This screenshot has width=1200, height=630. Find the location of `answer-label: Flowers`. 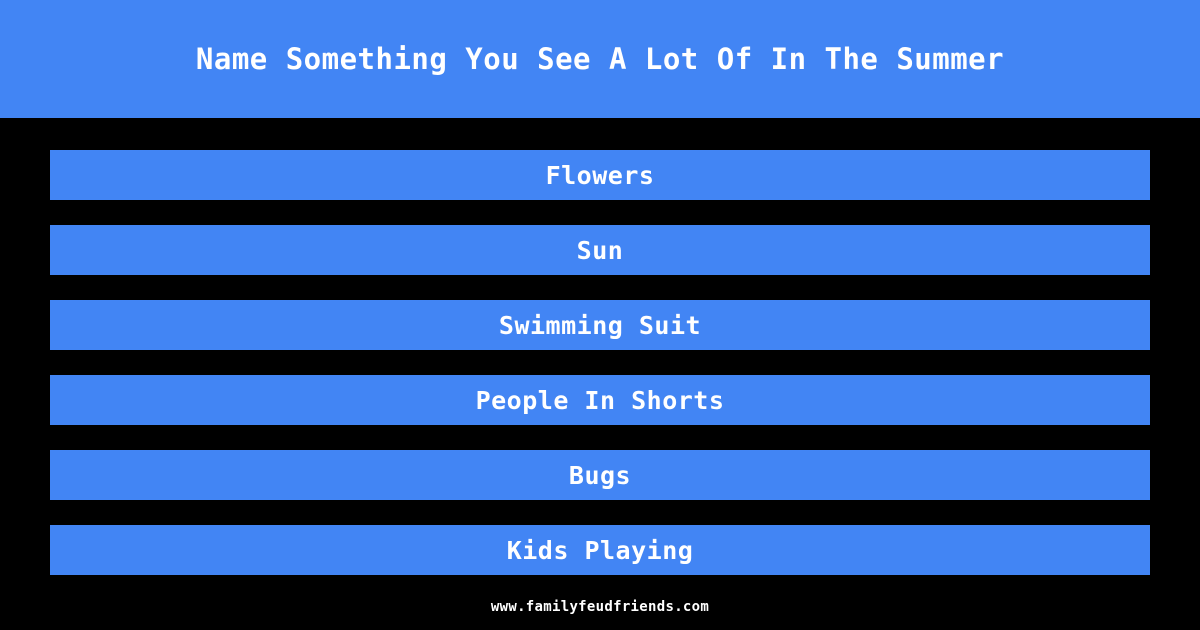

answer-label: Flowers is located at coordinates (600, 175).